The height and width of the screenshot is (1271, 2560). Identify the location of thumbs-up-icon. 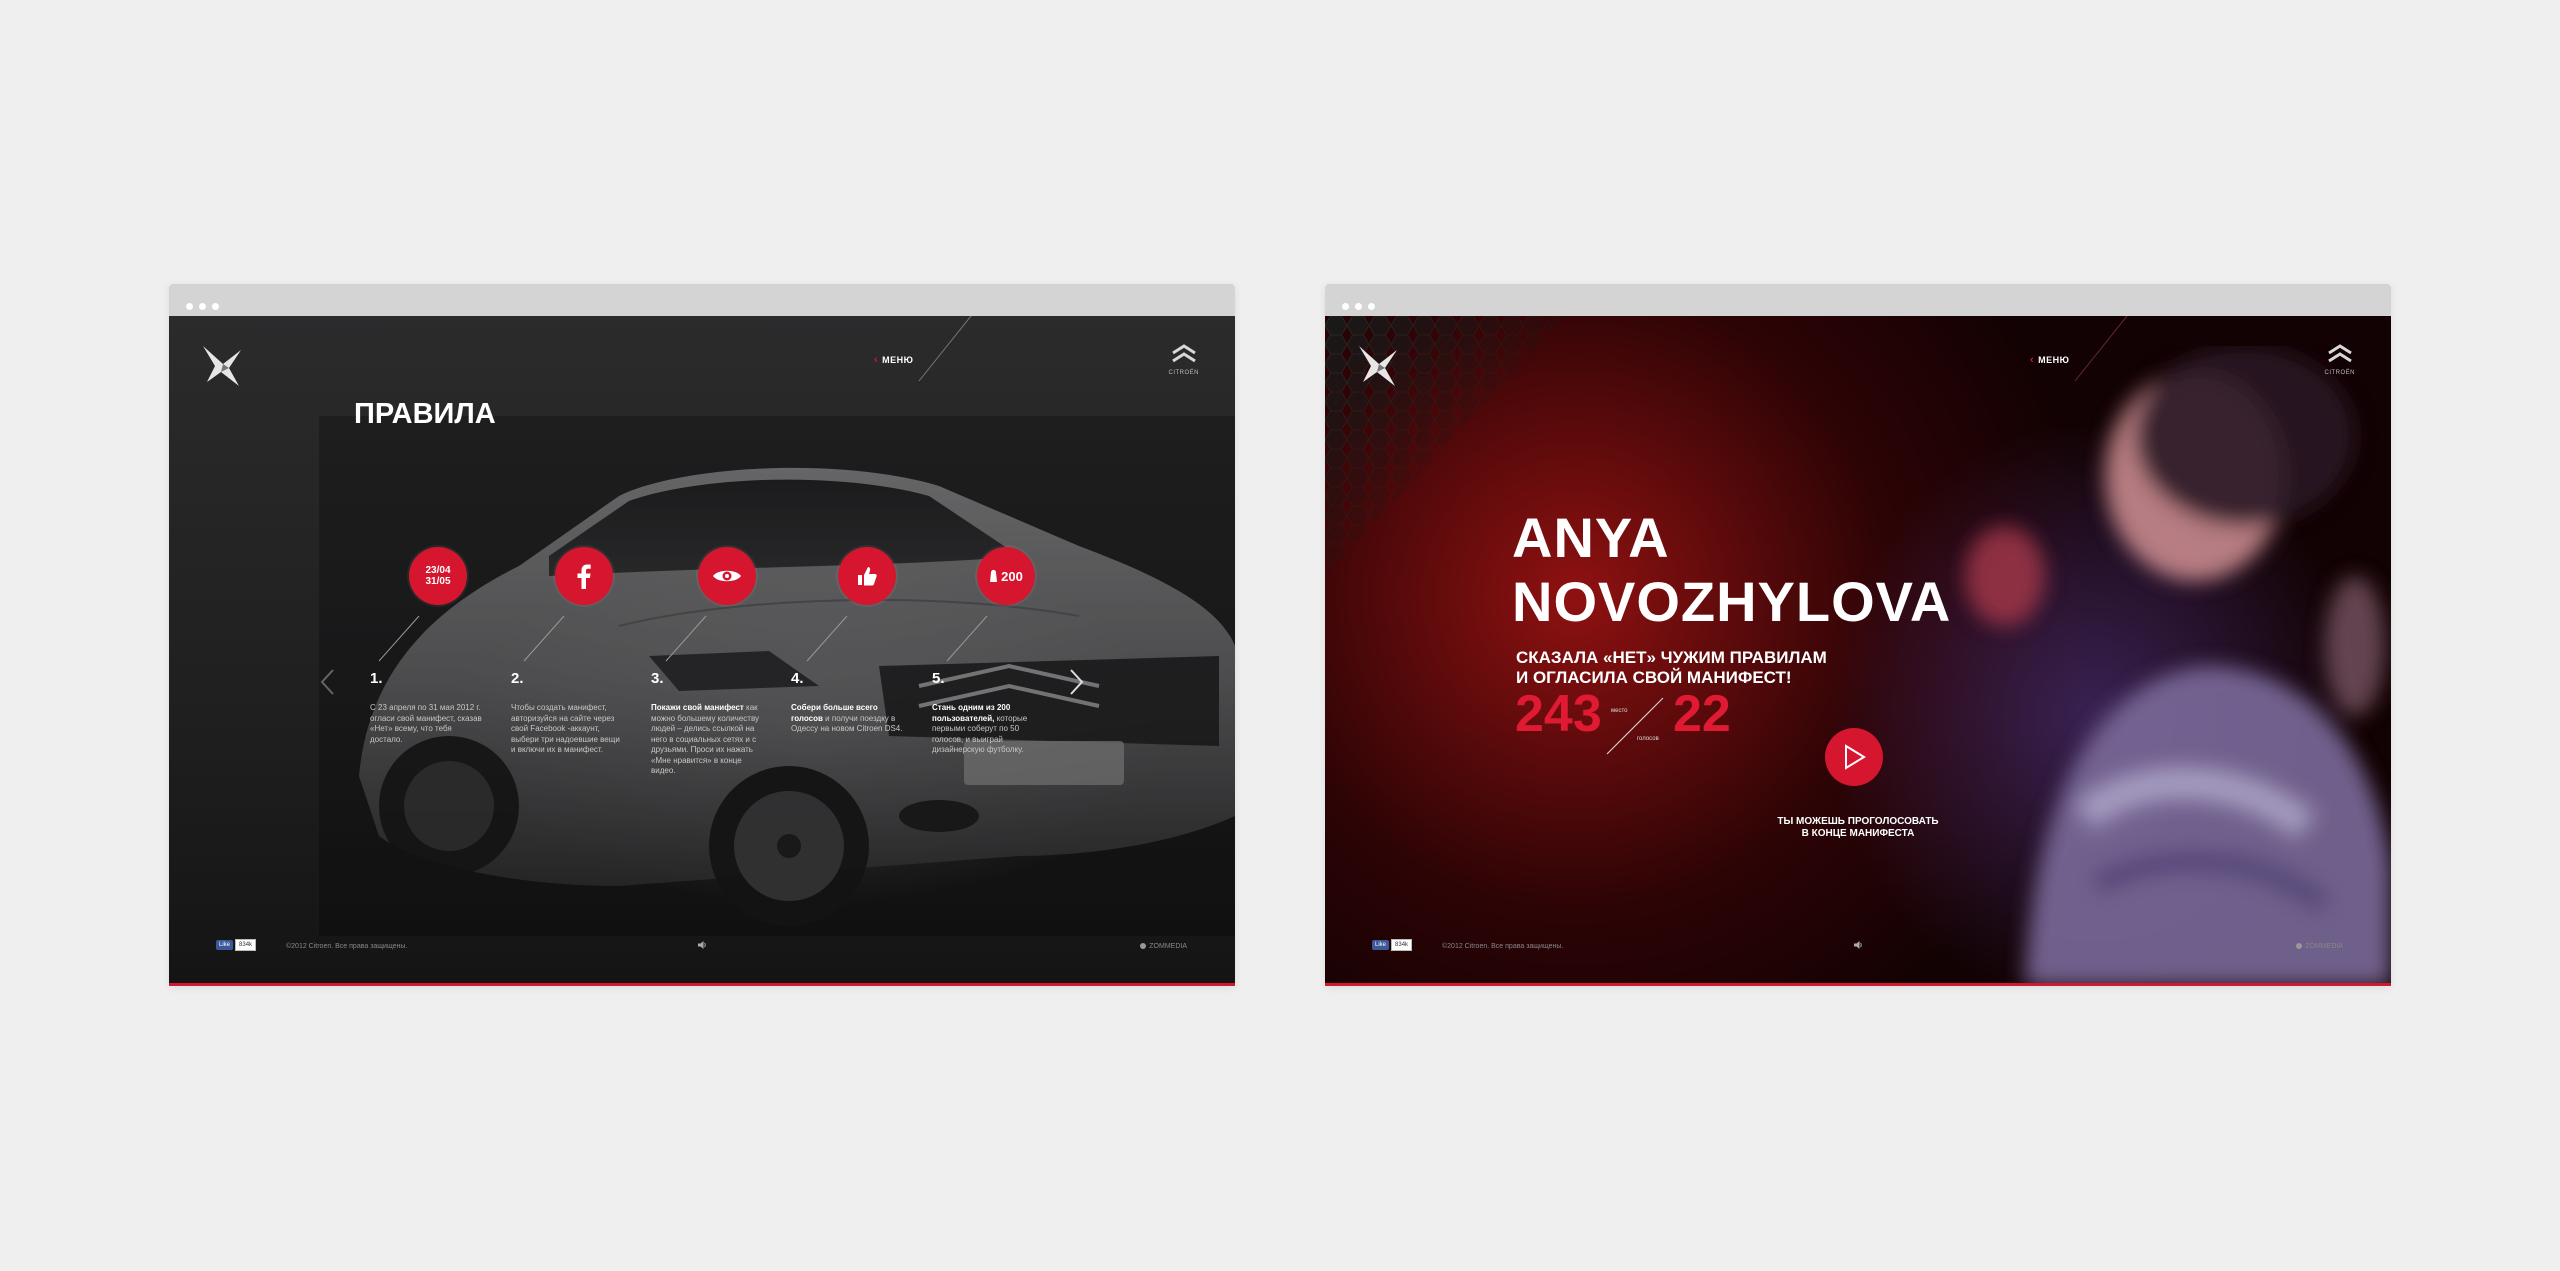
(867, 576).